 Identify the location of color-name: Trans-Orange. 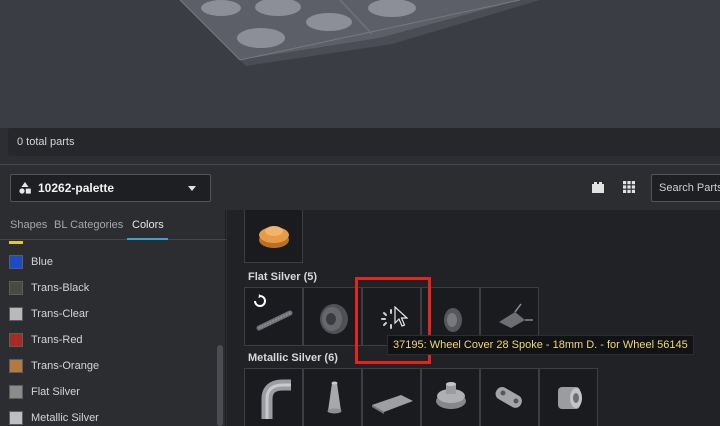
(65, 366).